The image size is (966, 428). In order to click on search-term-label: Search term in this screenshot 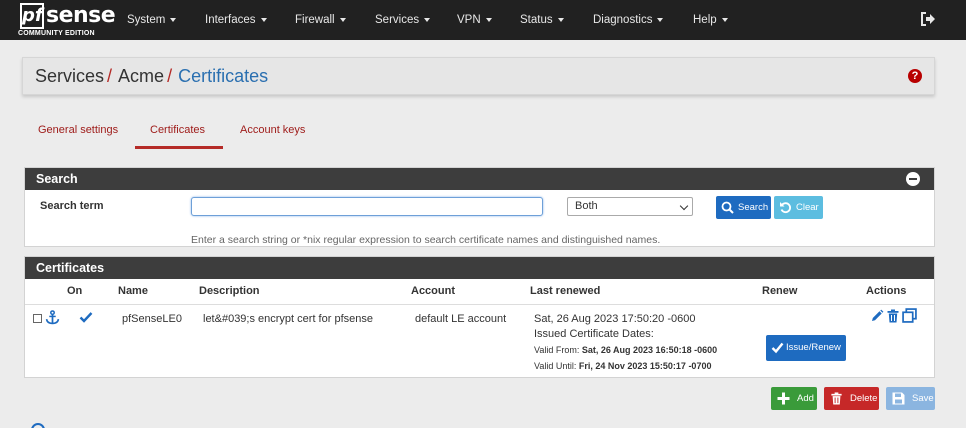, I will do `click(72, 206)`.